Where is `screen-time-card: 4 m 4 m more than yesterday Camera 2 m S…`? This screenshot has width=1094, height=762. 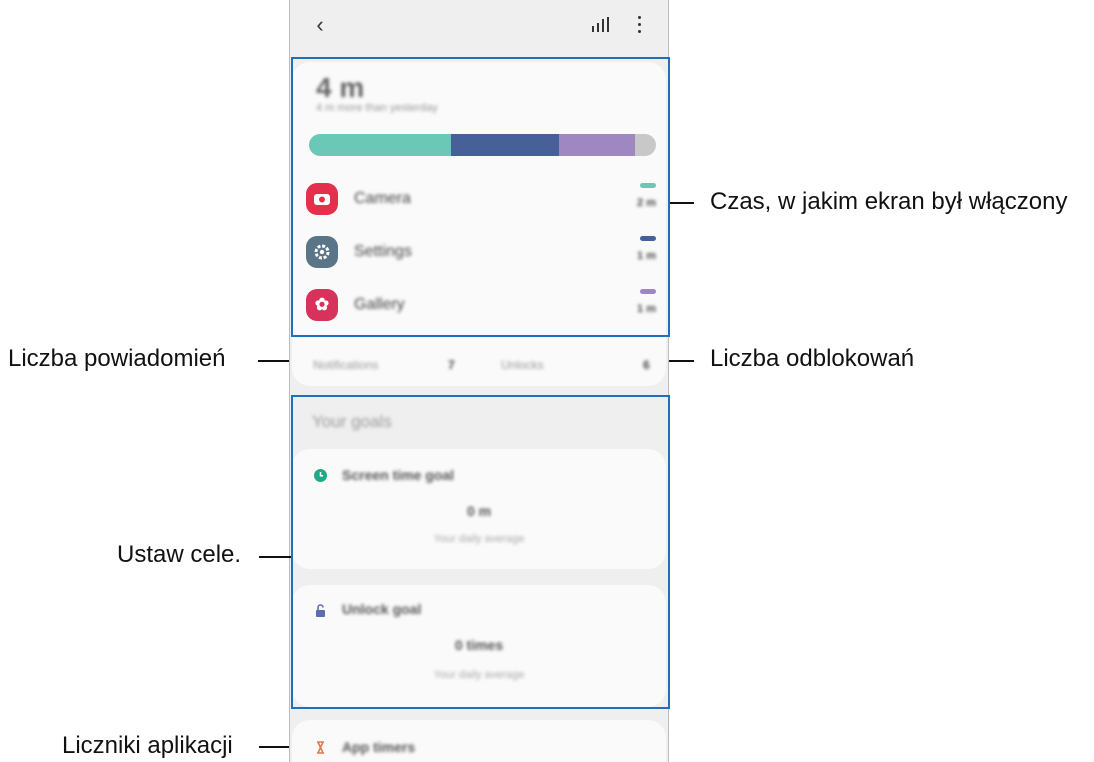 screen-time-card: 4 m 4 m more than yesterday Camera 2 m S… is located at coordinates (479, 224).